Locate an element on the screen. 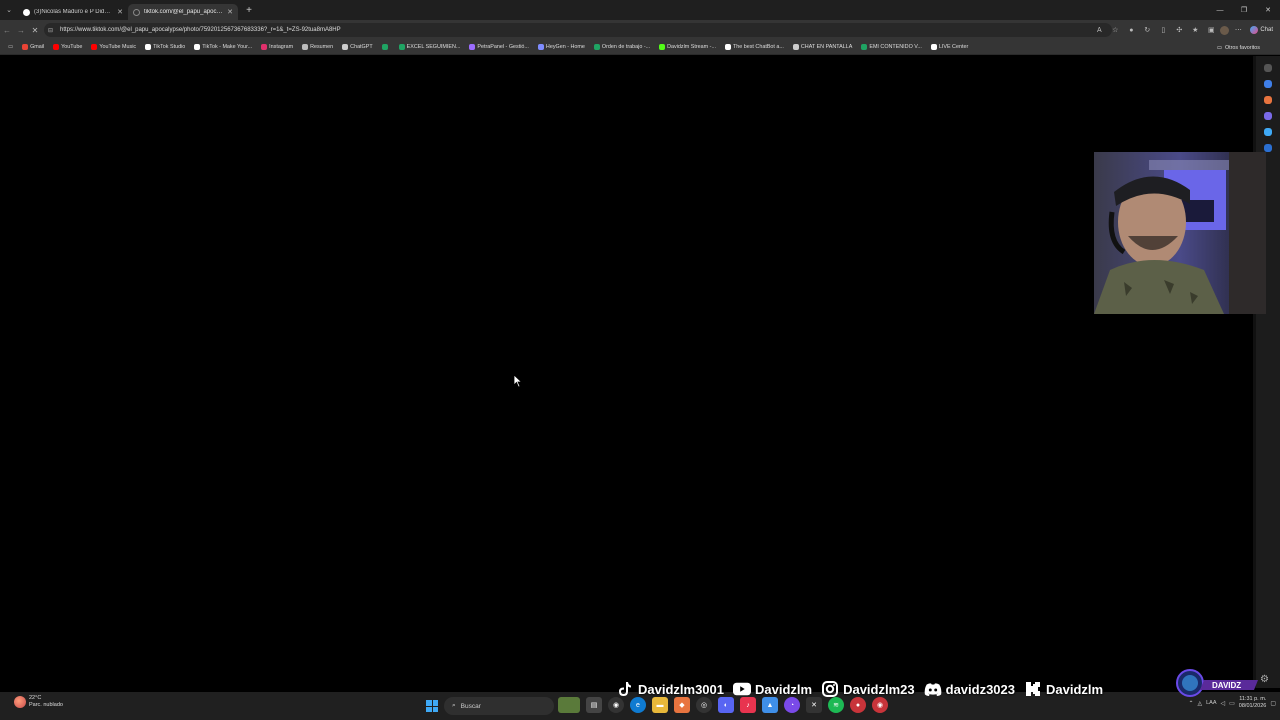 The image size is (1280, 720). tab-search-icon: ⌄ is located at coordinates (9, 10).